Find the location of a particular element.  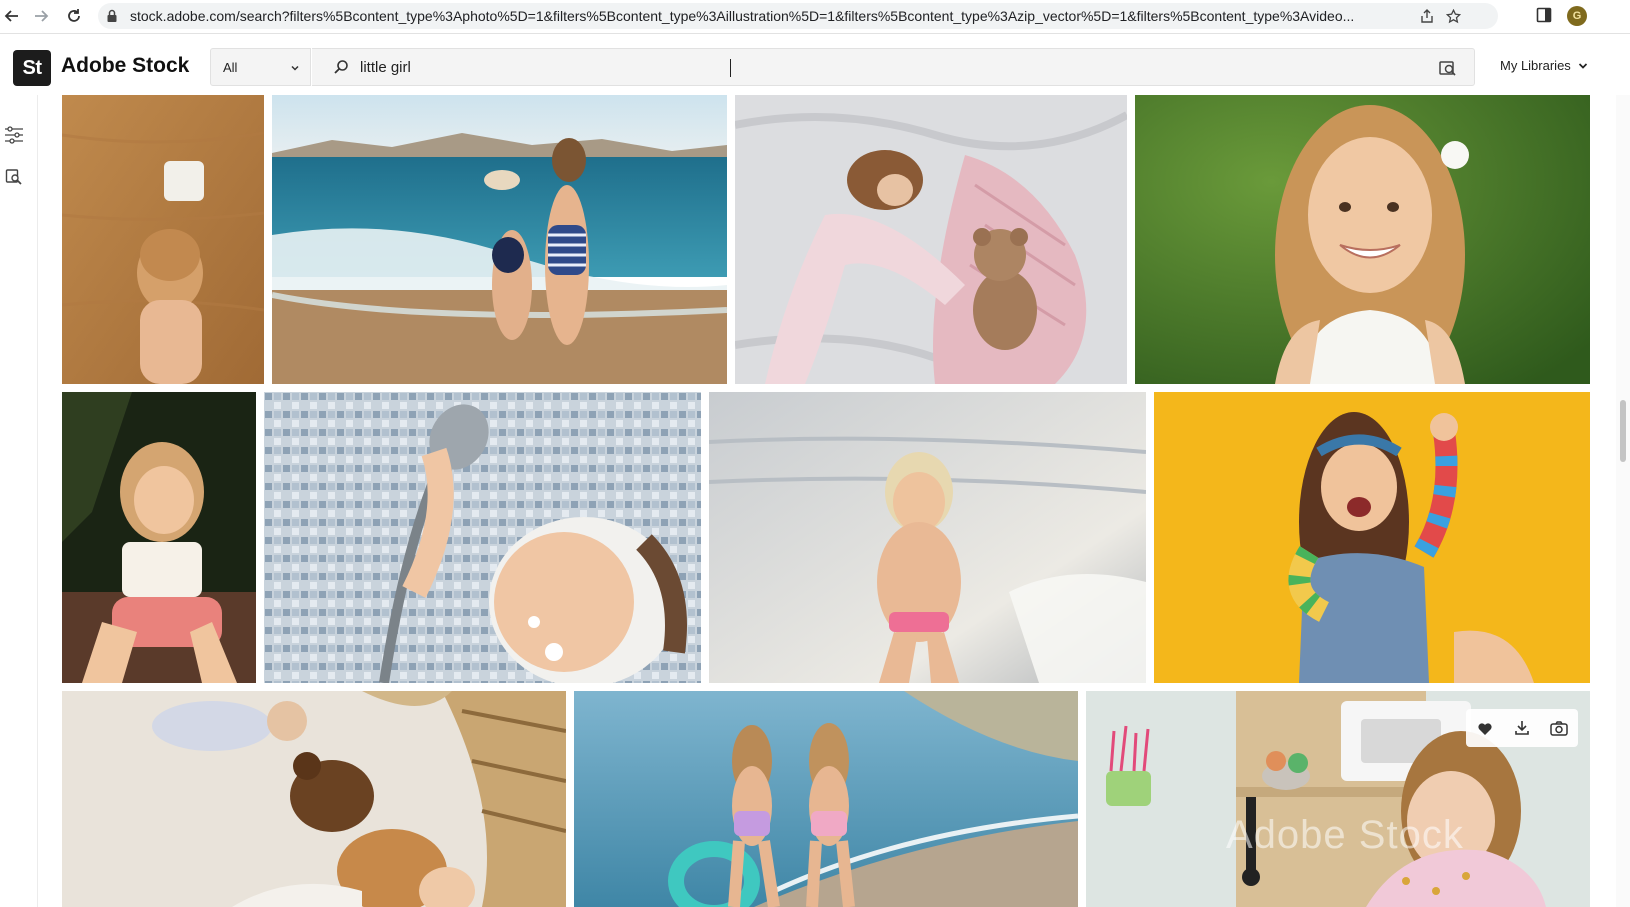

result-tile-girl-shower-head is located at coordinates (482, 537).